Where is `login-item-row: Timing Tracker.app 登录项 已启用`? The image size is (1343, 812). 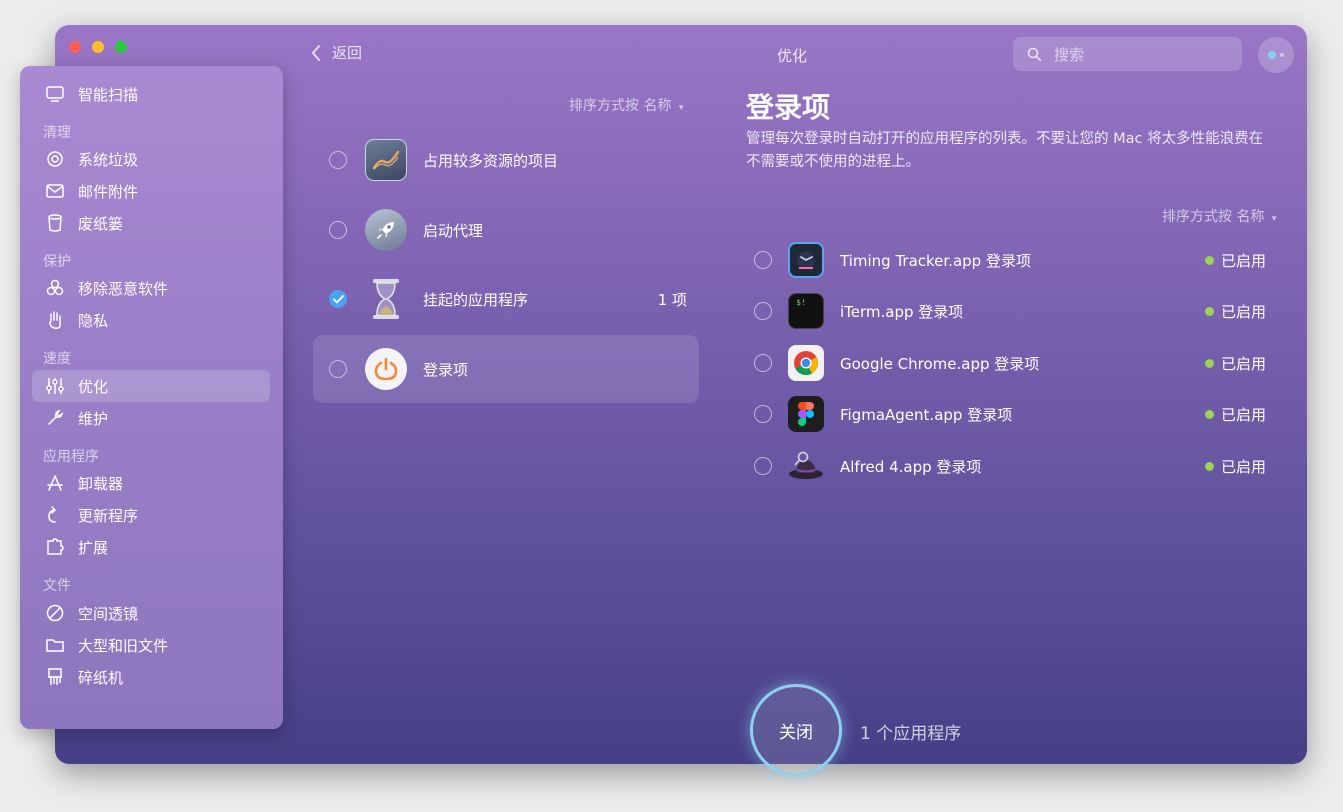
login-item-row: Timing Tracker.app 登录项 已启用 is located at coordinates (1011, 260).